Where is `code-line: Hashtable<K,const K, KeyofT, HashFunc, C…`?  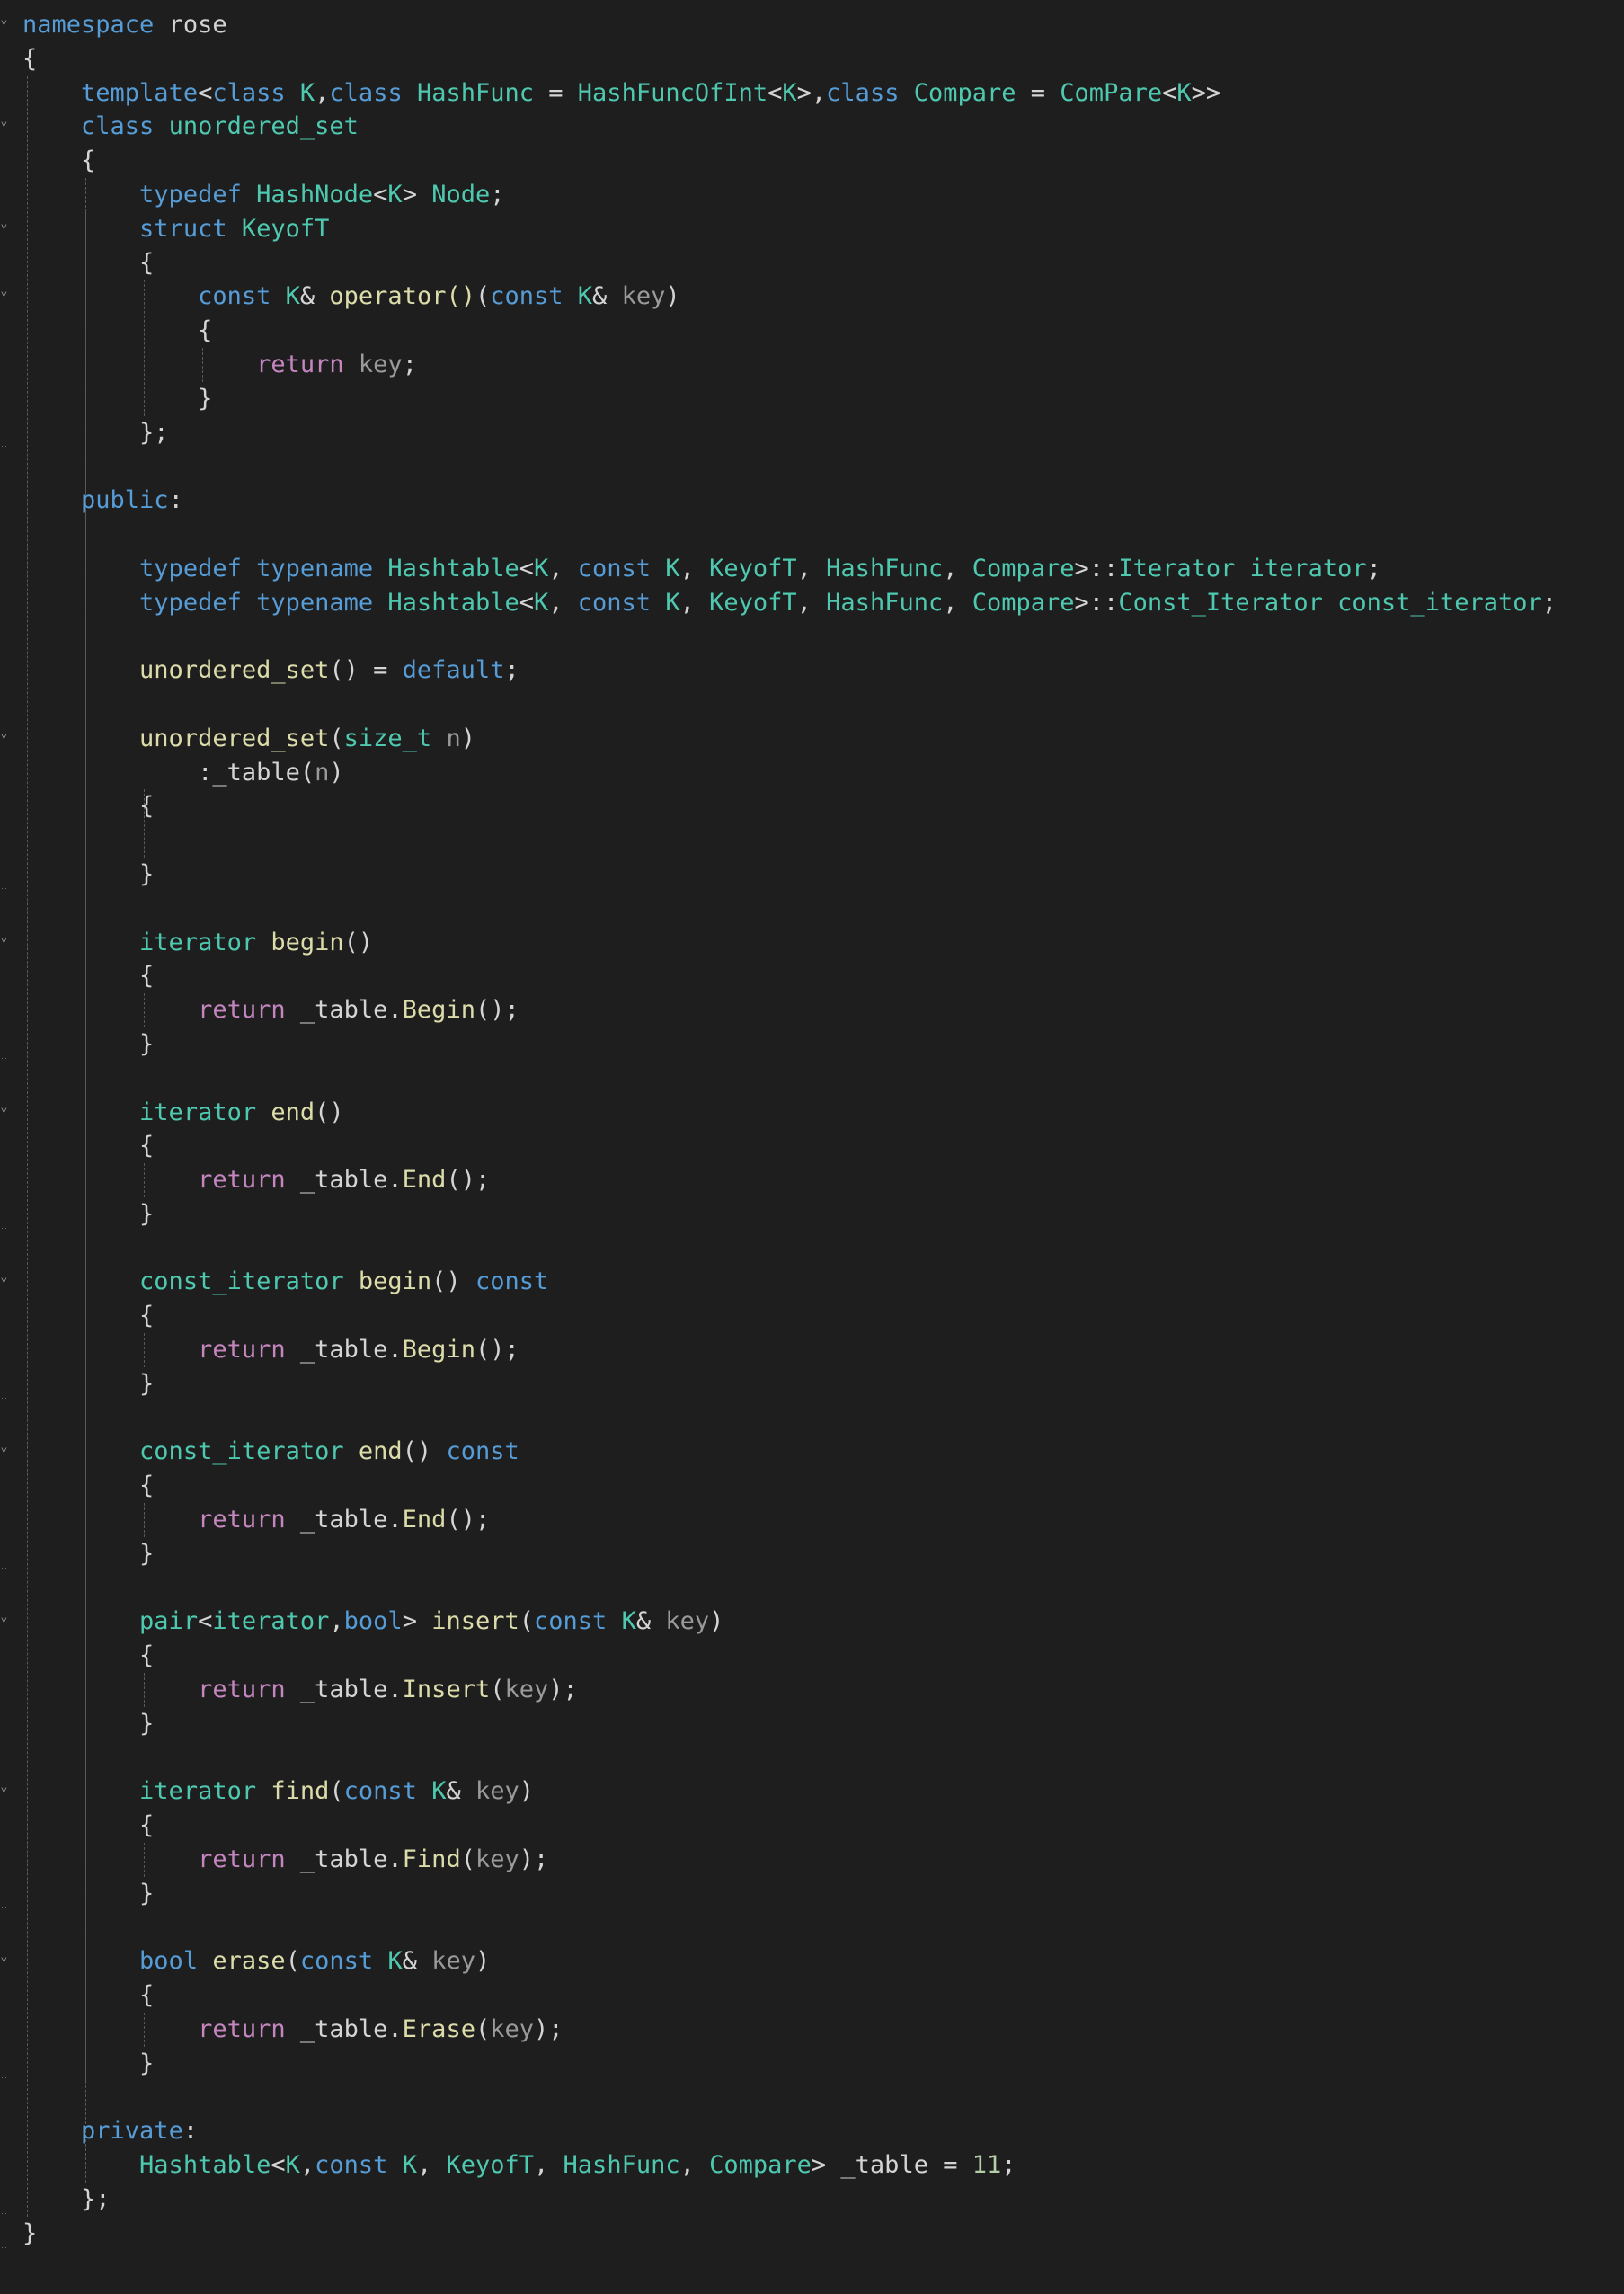 code-line: Hashtable<K,const K, KeyofT, HashFunc, C… is located at coordinates (789, 2166).